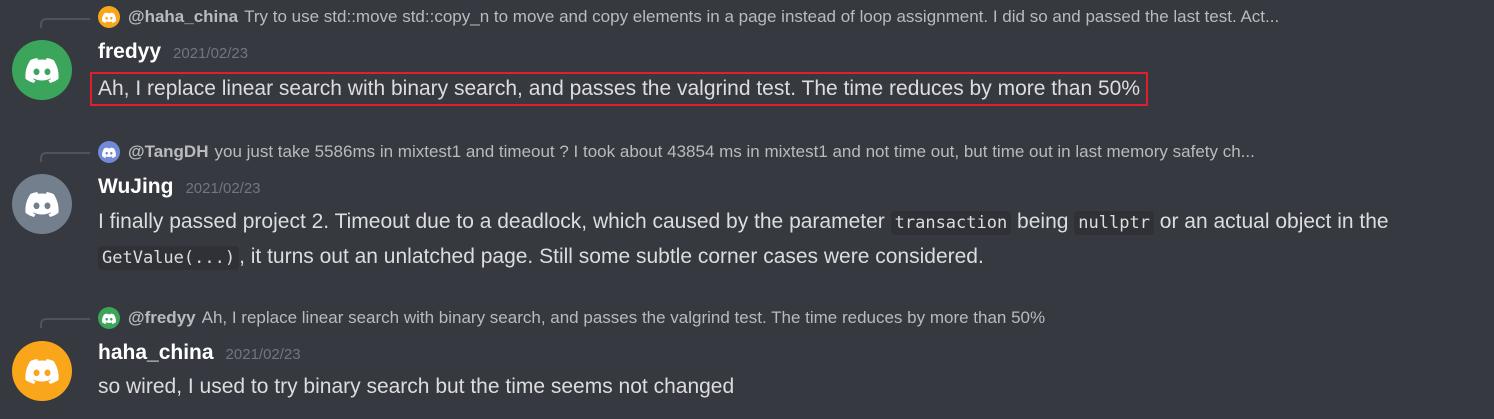  I want to click on reply-author: @fredyy, so click(162, 318).